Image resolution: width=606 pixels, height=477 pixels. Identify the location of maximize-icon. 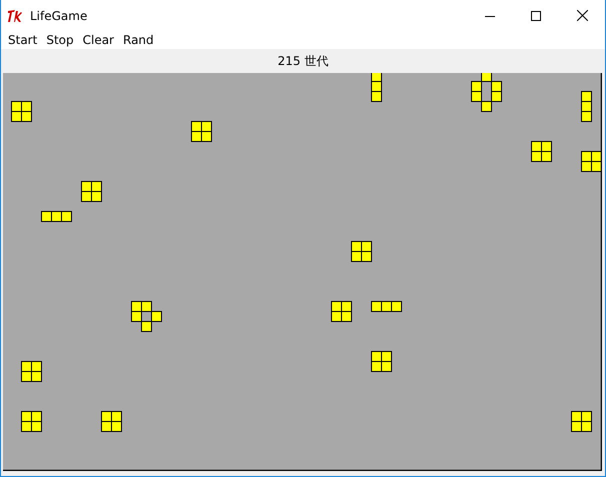
(536, 15).